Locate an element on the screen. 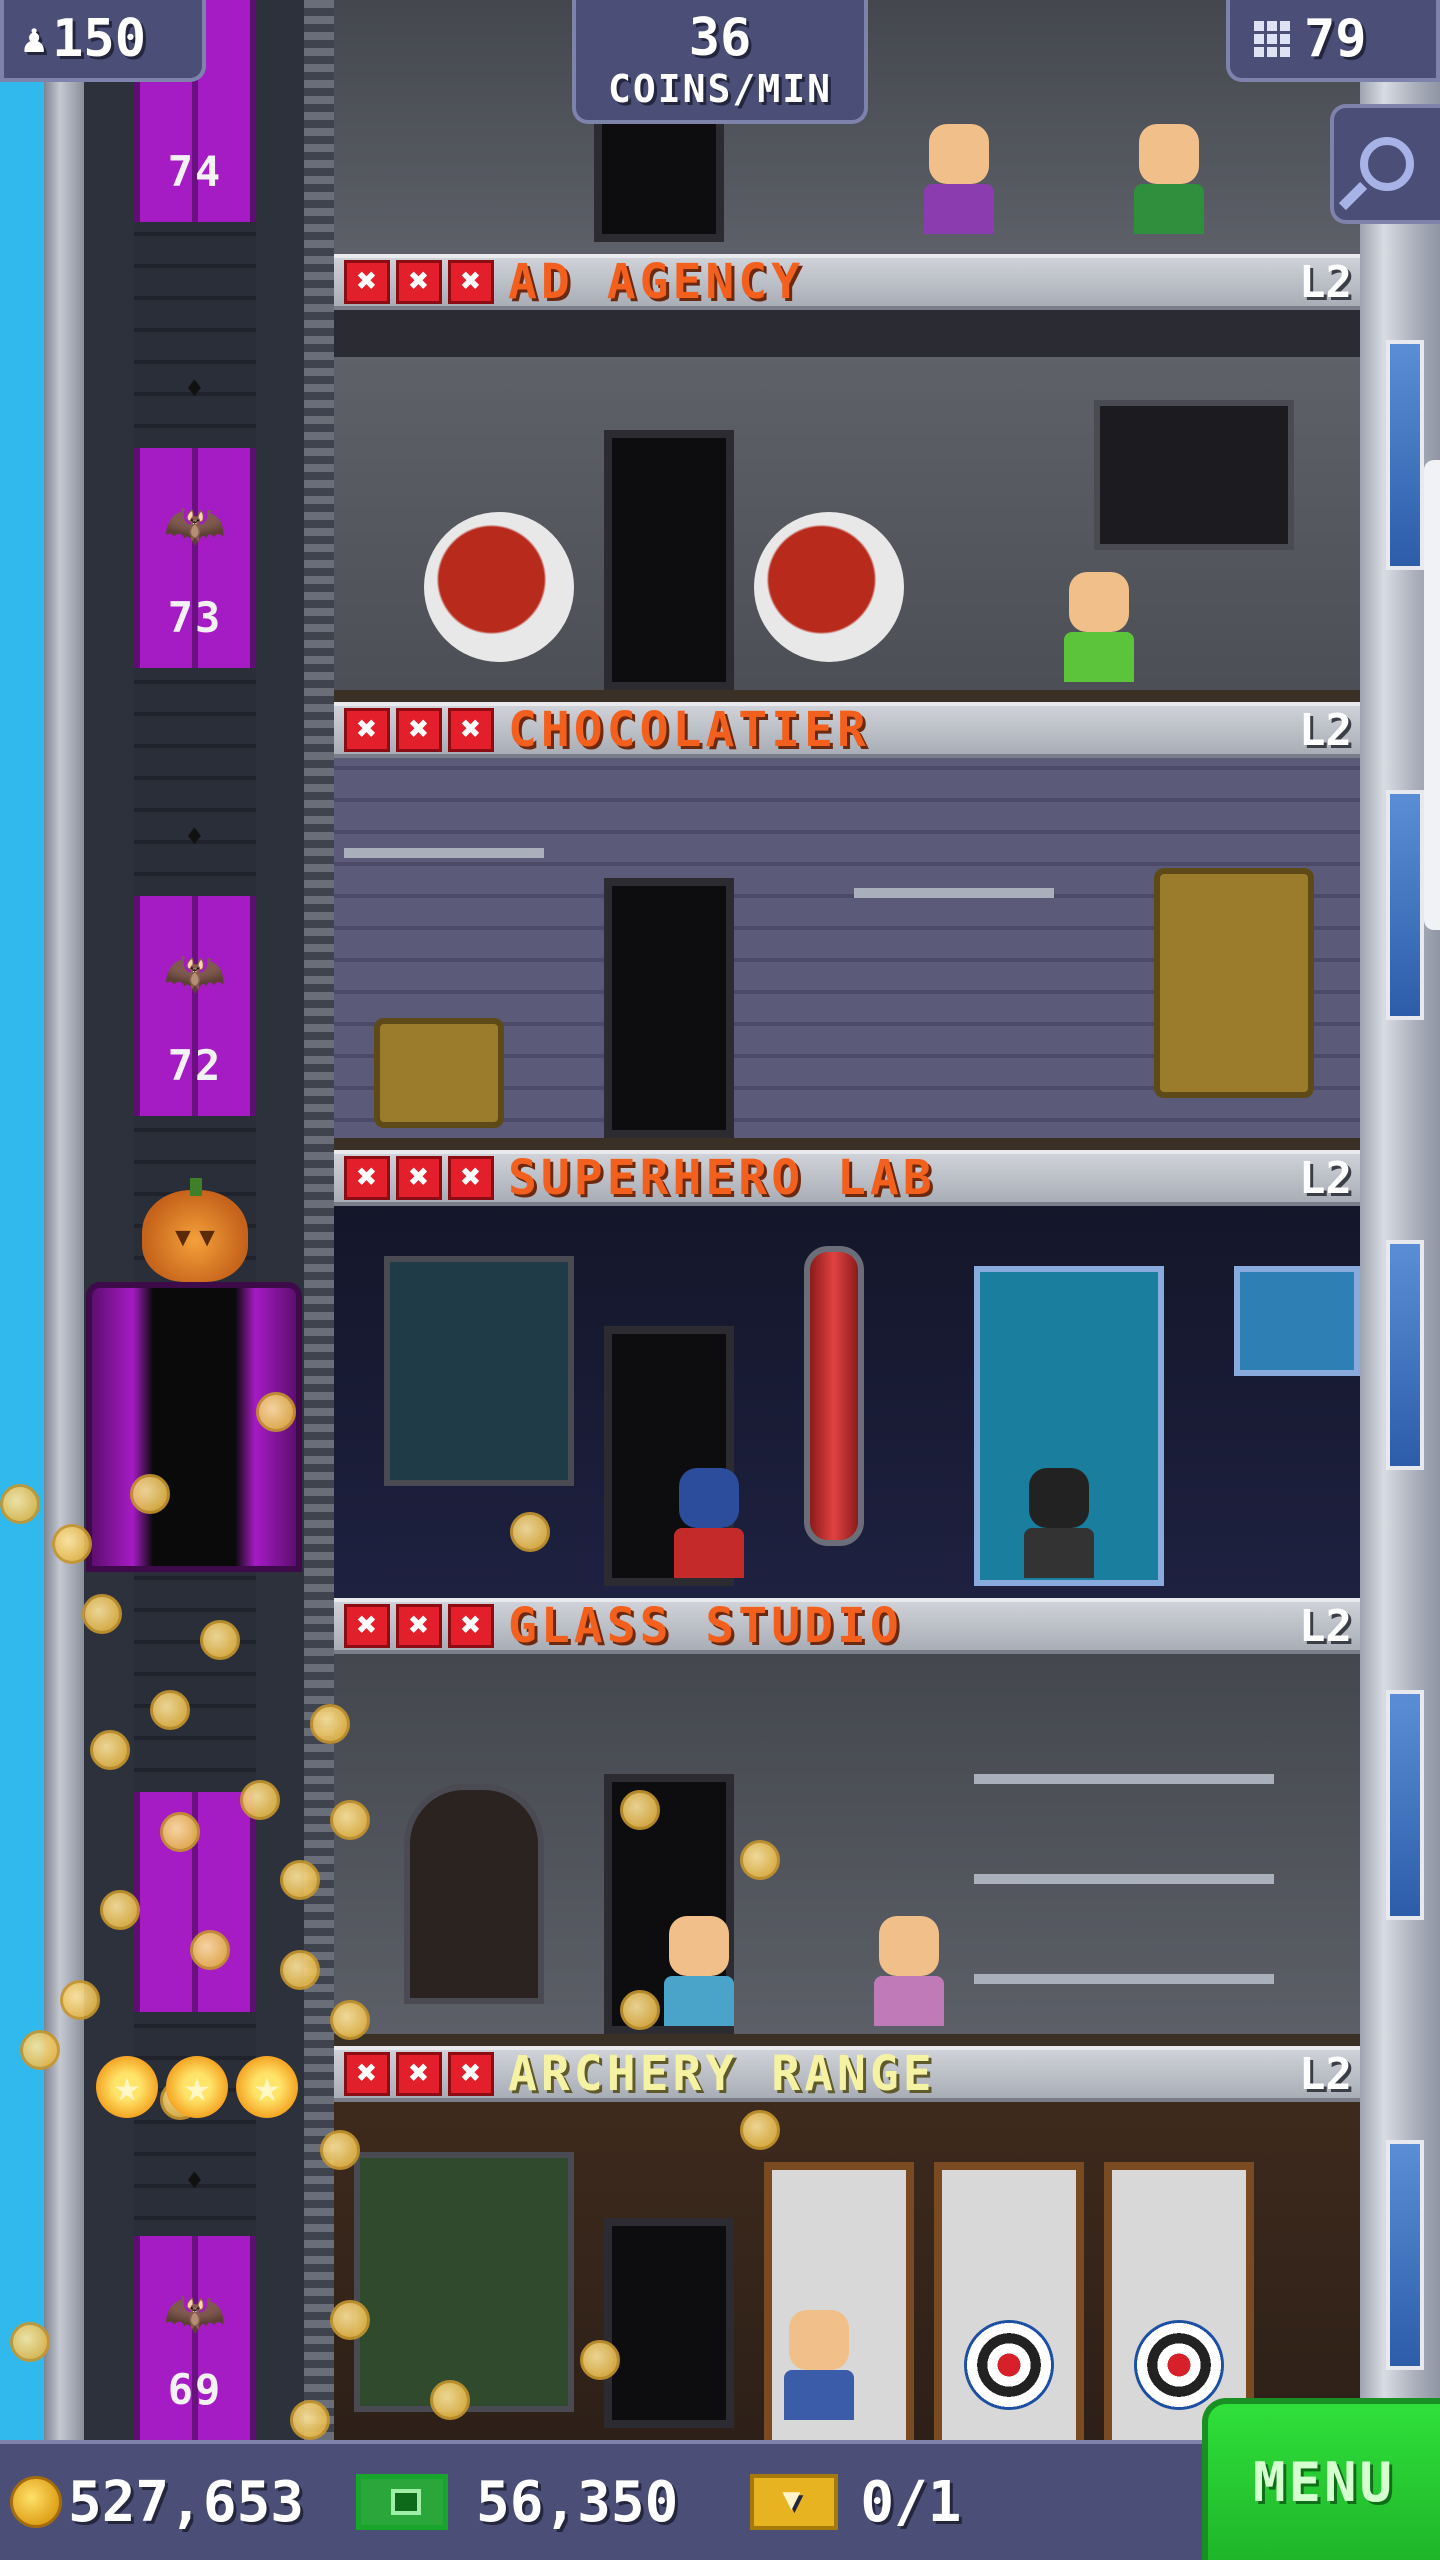 This screenshot has height=2560, width=1440. elevator-rail is located at coordinates (319, 1220).